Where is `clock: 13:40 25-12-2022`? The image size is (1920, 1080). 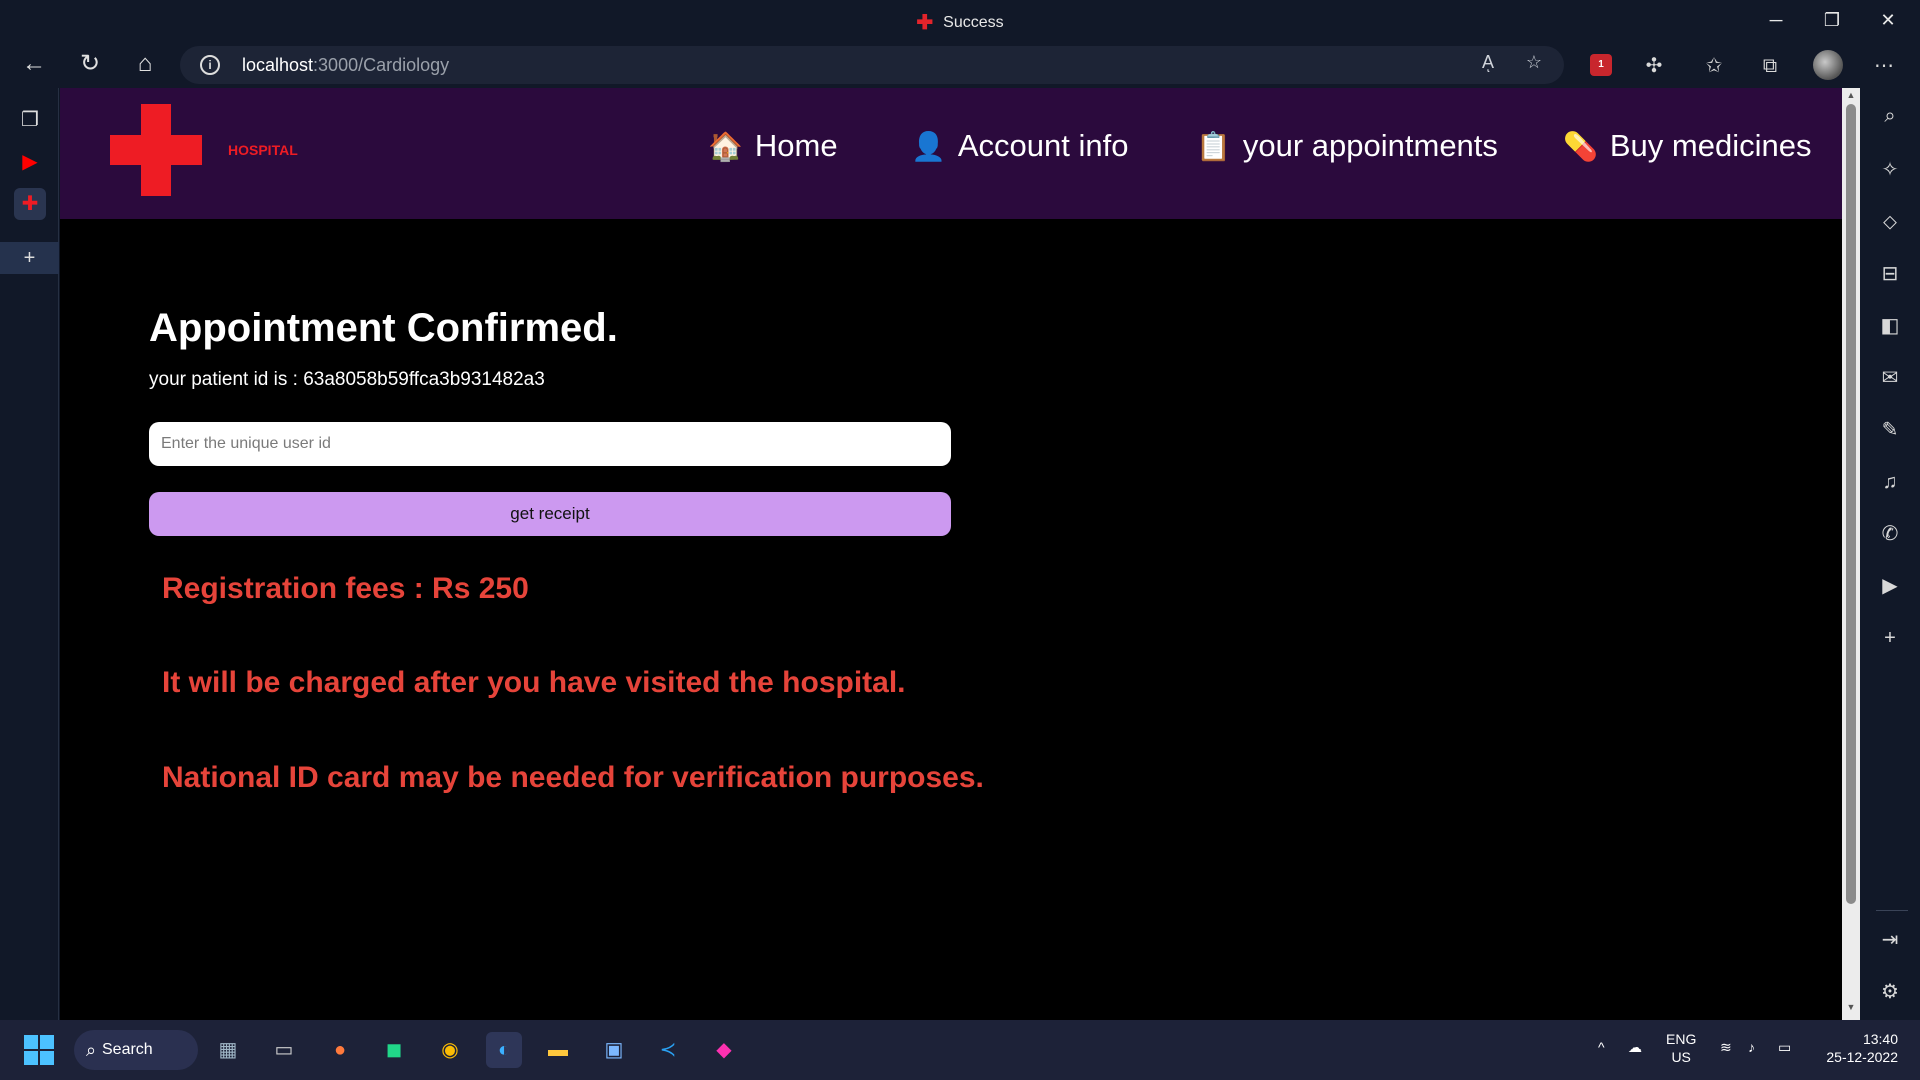
clock: 13:40 25-12-2022 is located at coordinates (1858, 1048).